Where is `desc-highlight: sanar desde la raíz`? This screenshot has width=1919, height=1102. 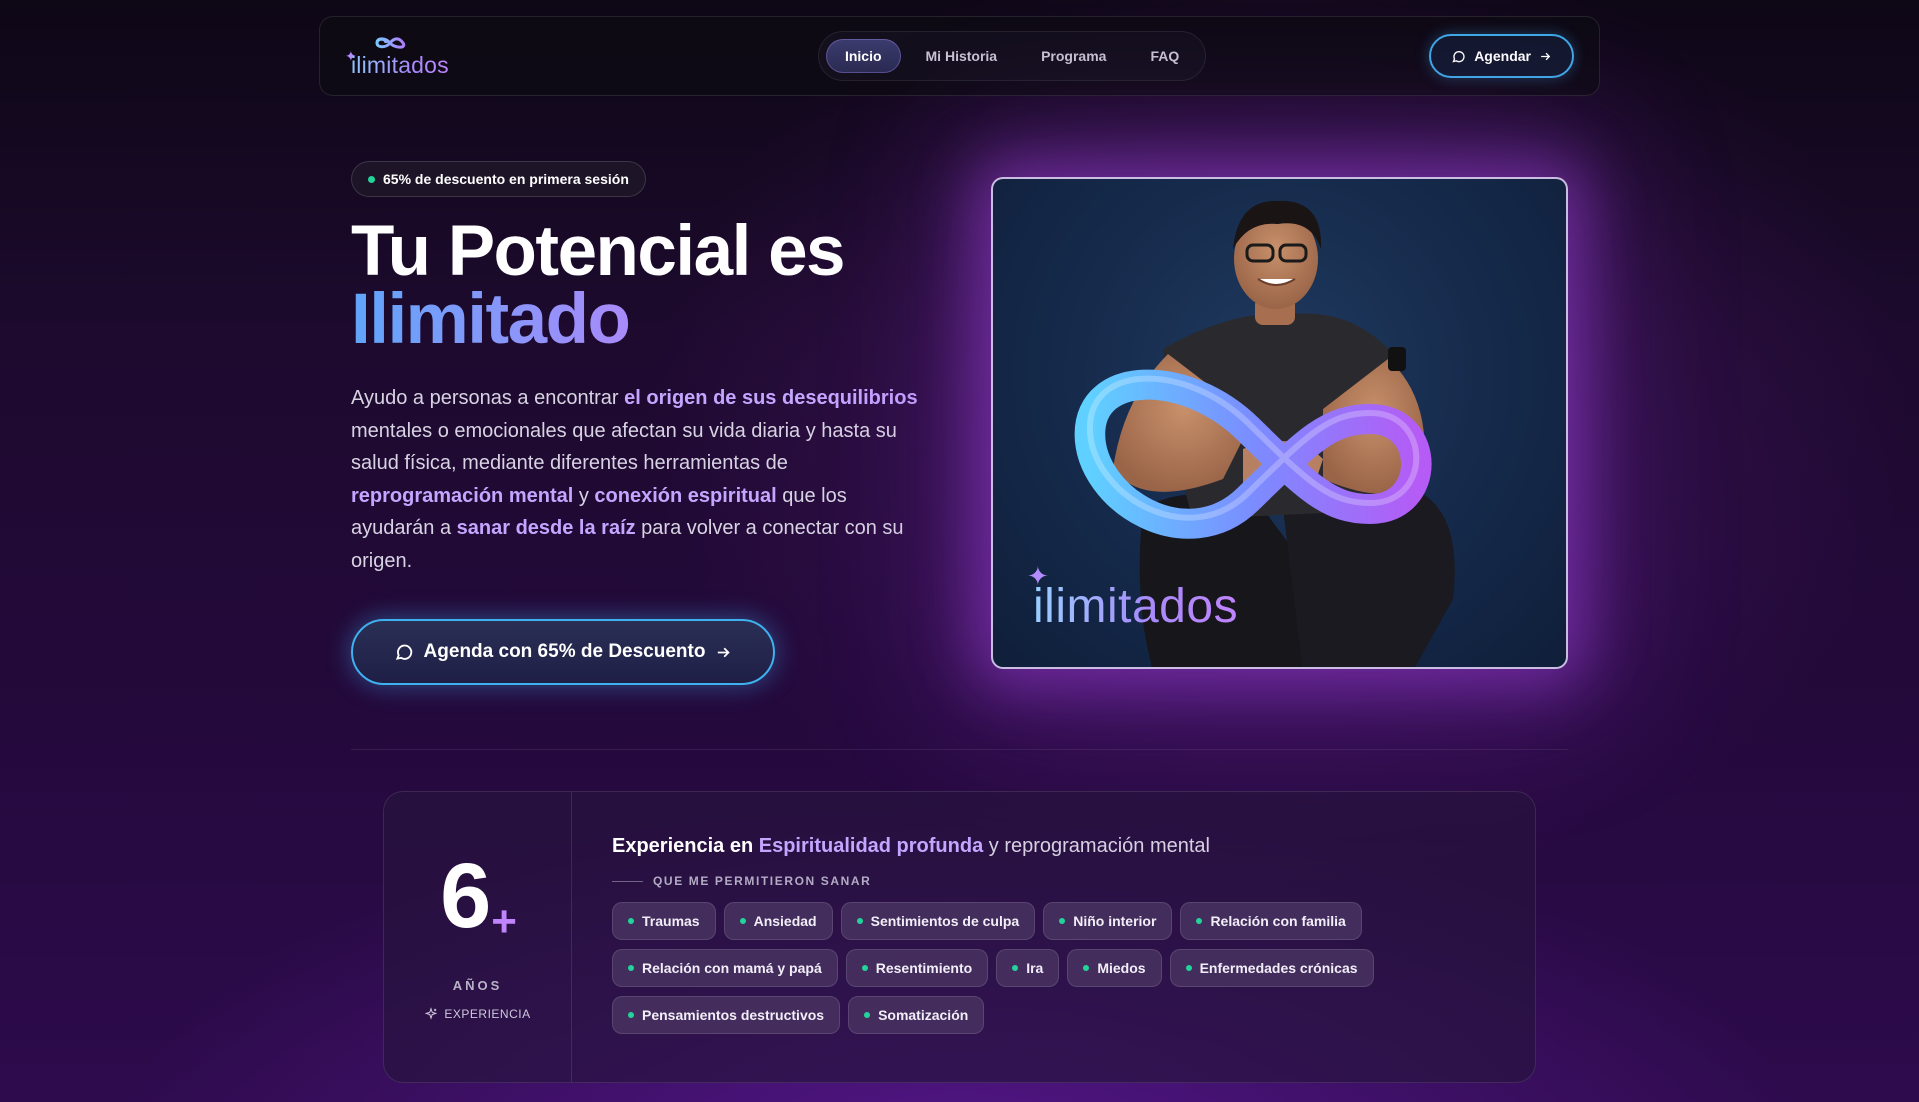 desc-highlight: sanar desde la raíz is located at coordinates (546, 528).